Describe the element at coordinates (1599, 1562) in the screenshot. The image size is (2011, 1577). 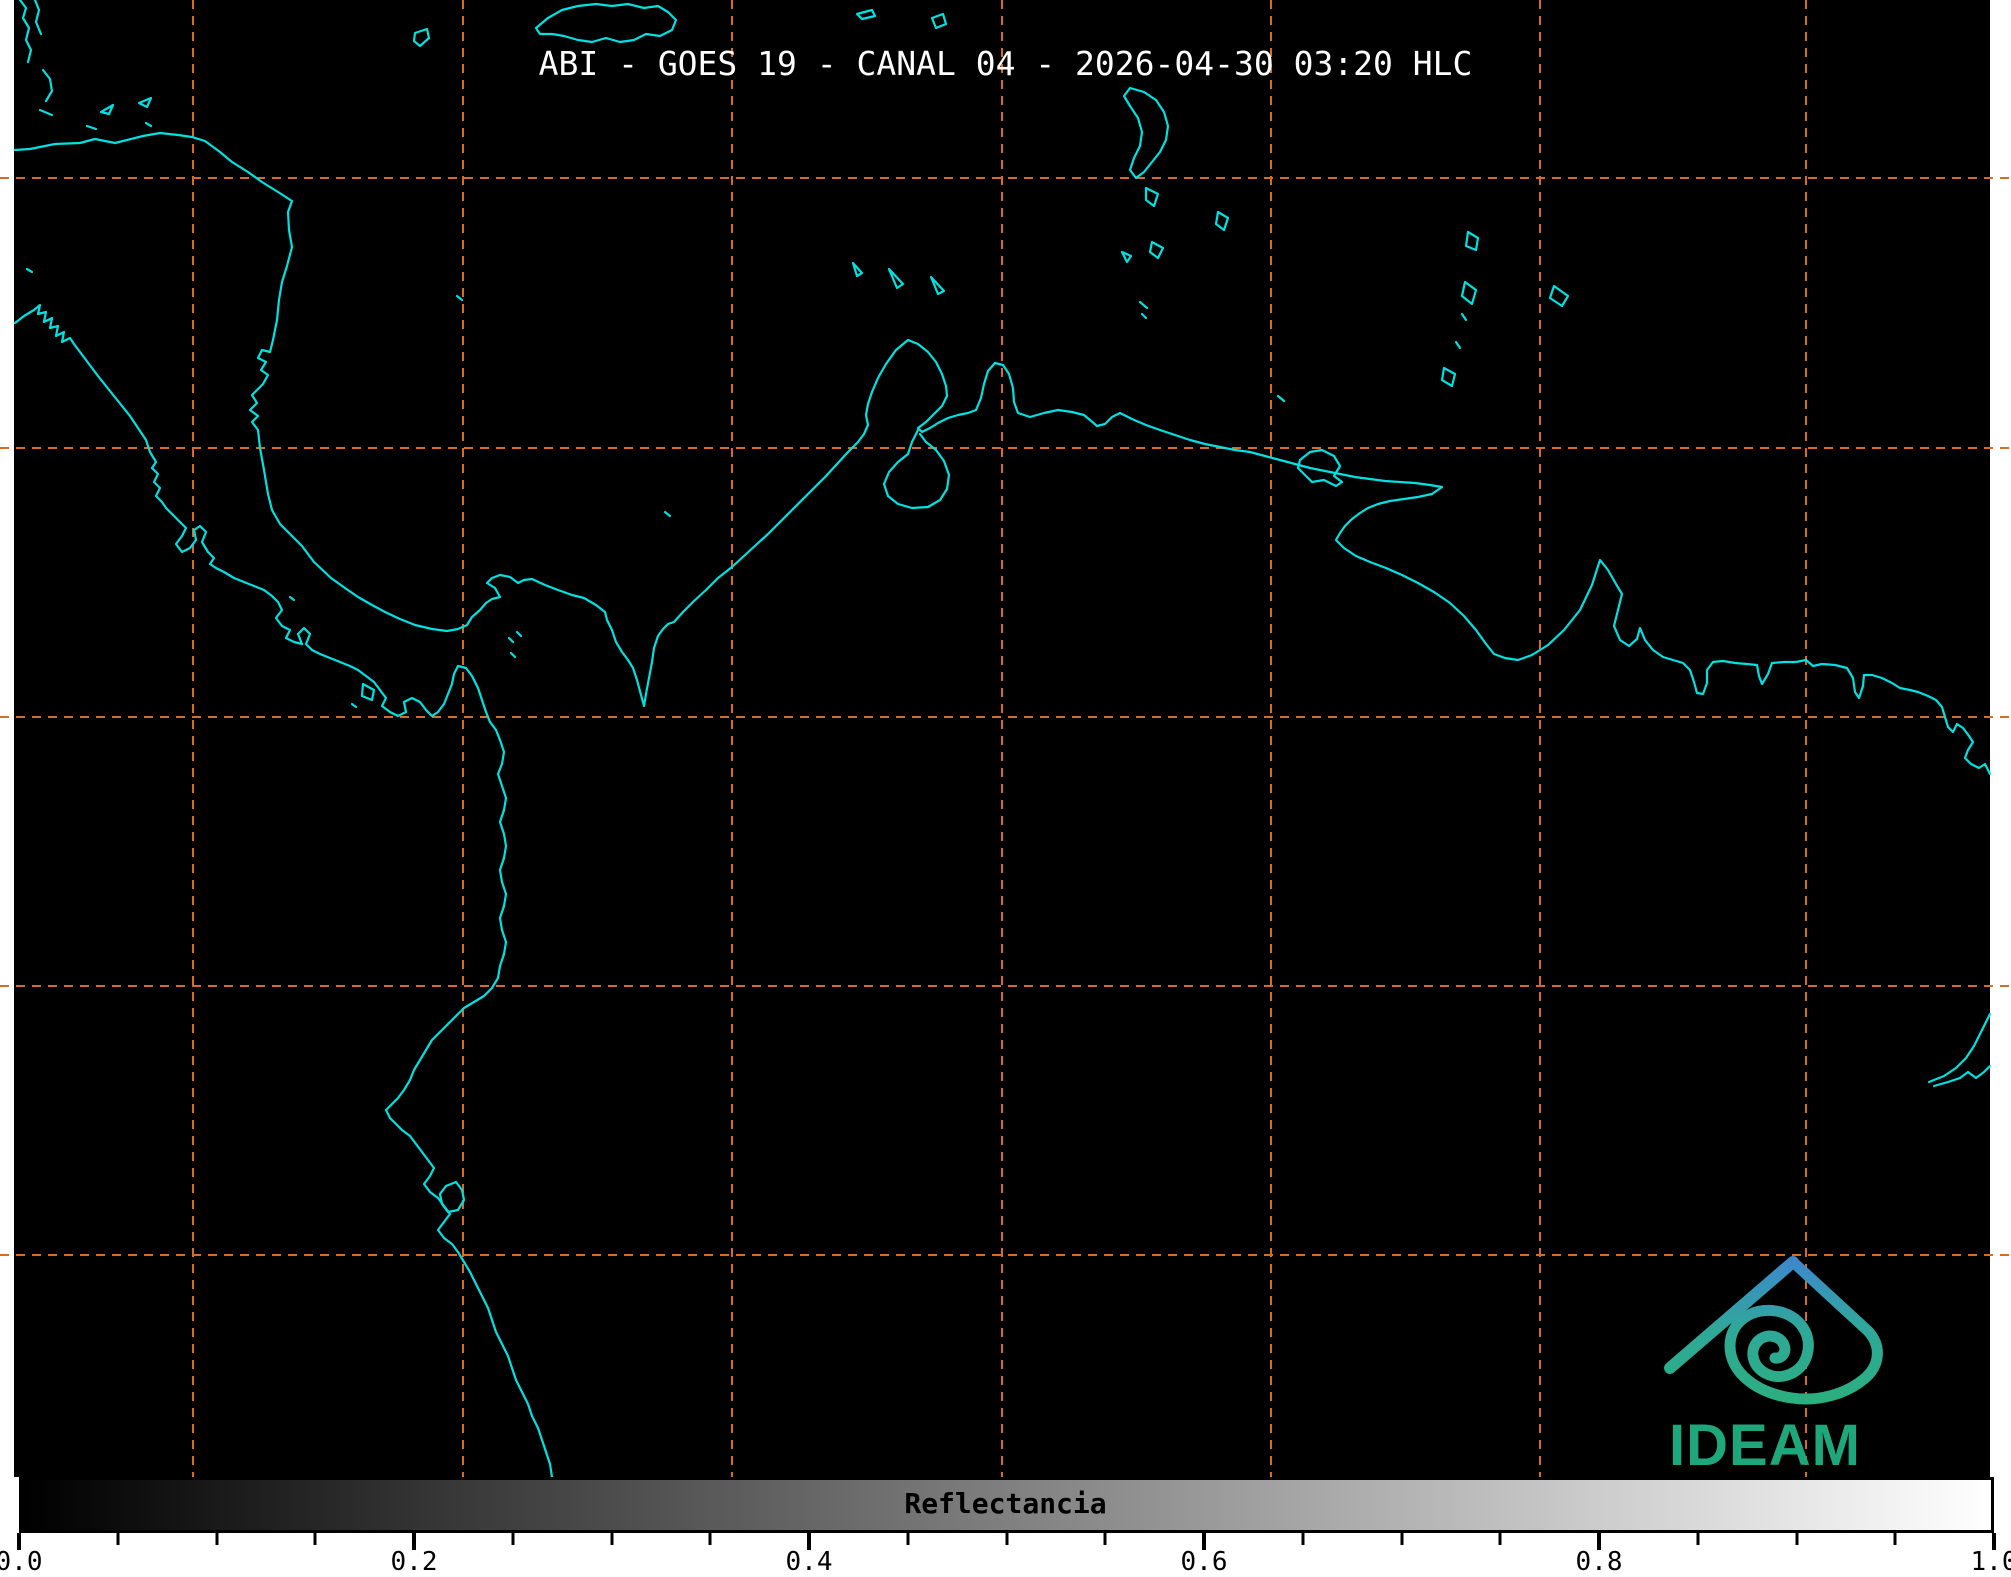
I see `colorbar-tick-label: 0.8` at that location.